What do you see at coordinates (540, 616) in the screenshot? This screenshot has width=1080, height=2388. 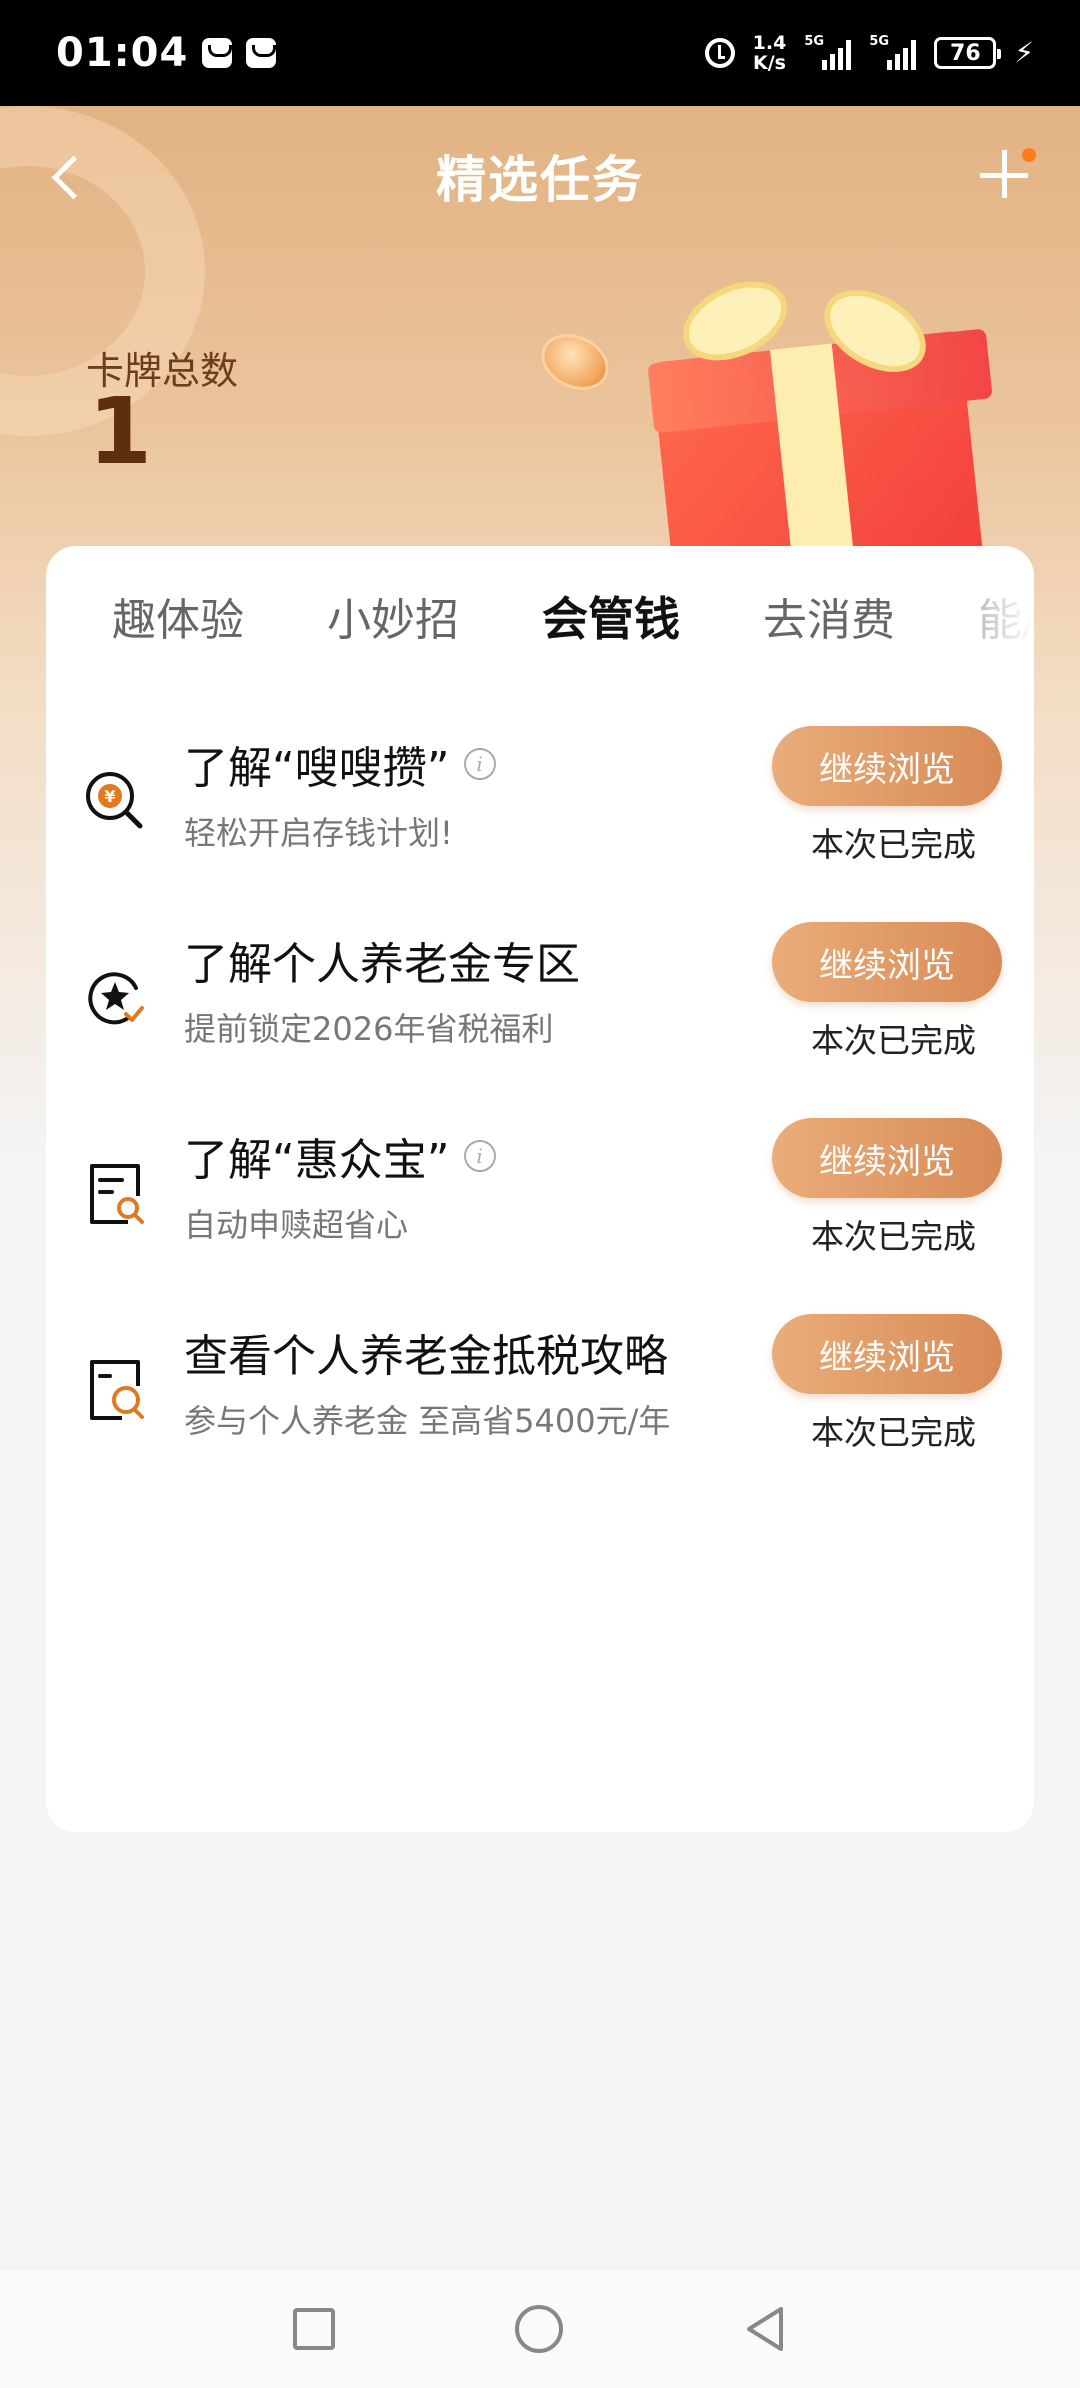 I see `category-tabs: 趣体验 小妙招 会管钱 去消费 能/` at bounding box center [540, 616].